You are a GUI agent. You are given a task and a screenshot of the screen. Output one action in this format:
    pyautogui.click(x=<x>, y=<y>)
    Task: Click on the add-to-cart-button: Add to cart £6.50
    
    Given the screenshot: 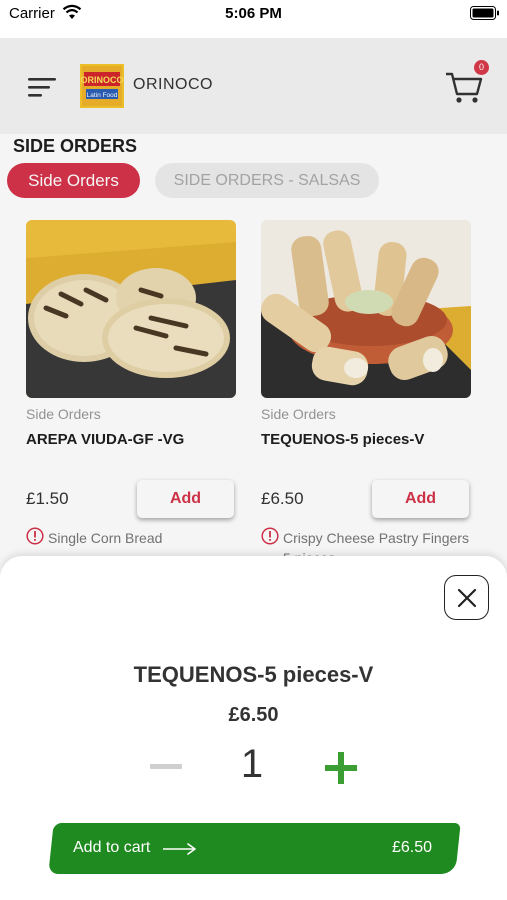 What is the action you would take?
    pyautogui.click(x=254, y=848)
    